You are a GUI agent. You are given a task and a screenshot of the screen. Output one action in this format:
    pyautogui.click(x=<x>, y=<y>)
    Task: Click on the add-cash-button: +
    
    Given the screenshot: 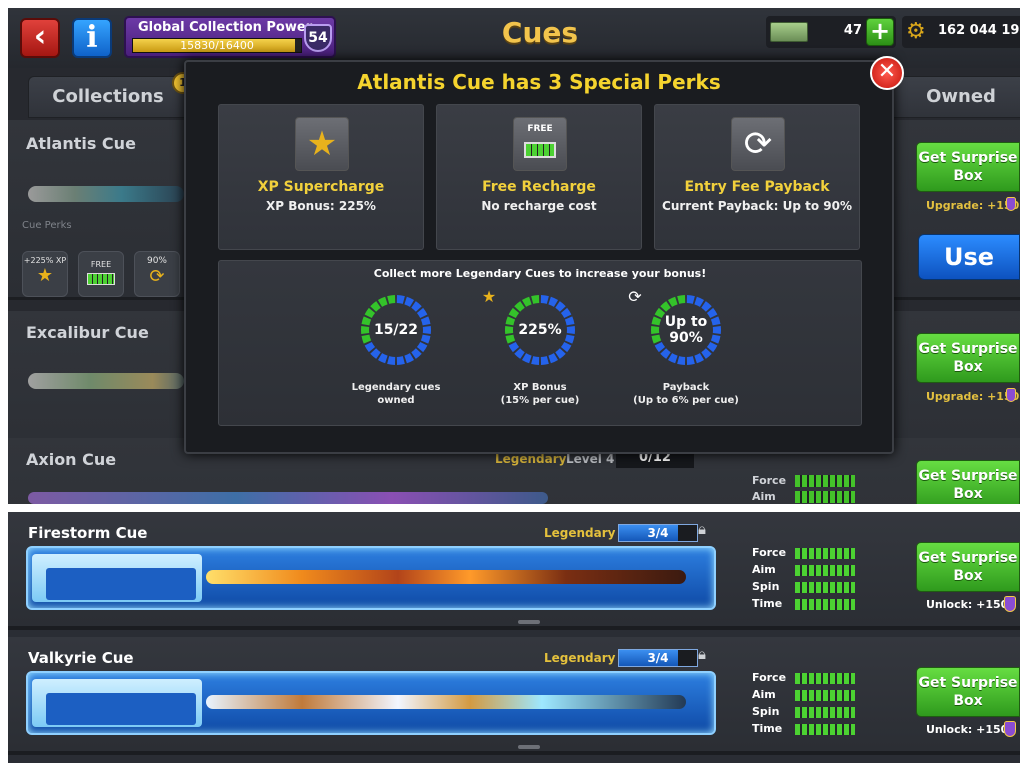 What is the action you would take?
    pyautogui.click(x=880, y=32)
    